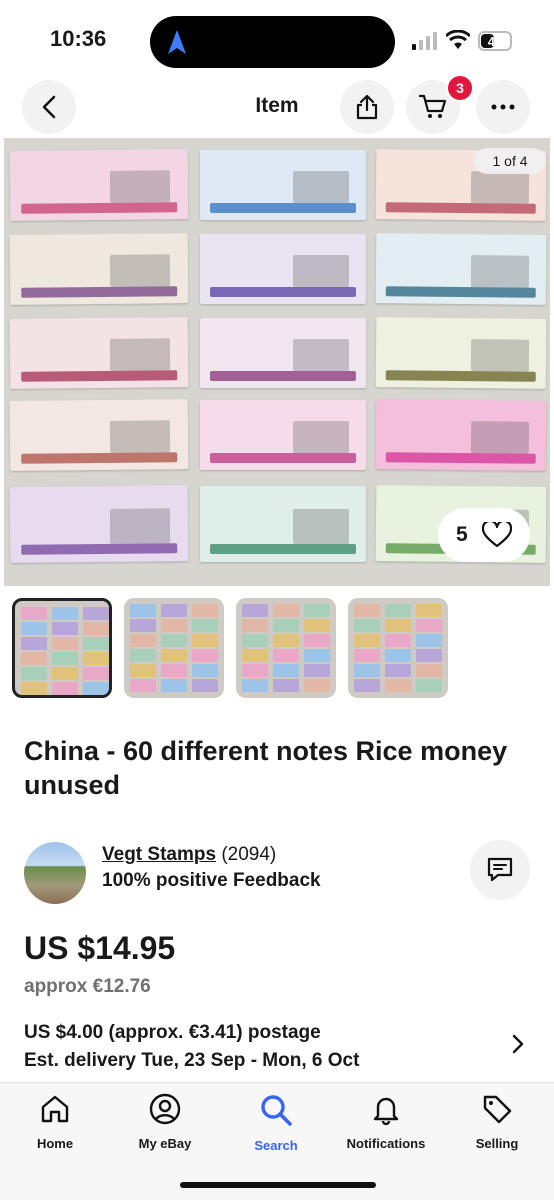 The height and width of the screenshot is (1200, 554). What do you see at coordinates (165, 1109) in the screenshot?
I see `user-icon` at bounding box center [165, 1109].